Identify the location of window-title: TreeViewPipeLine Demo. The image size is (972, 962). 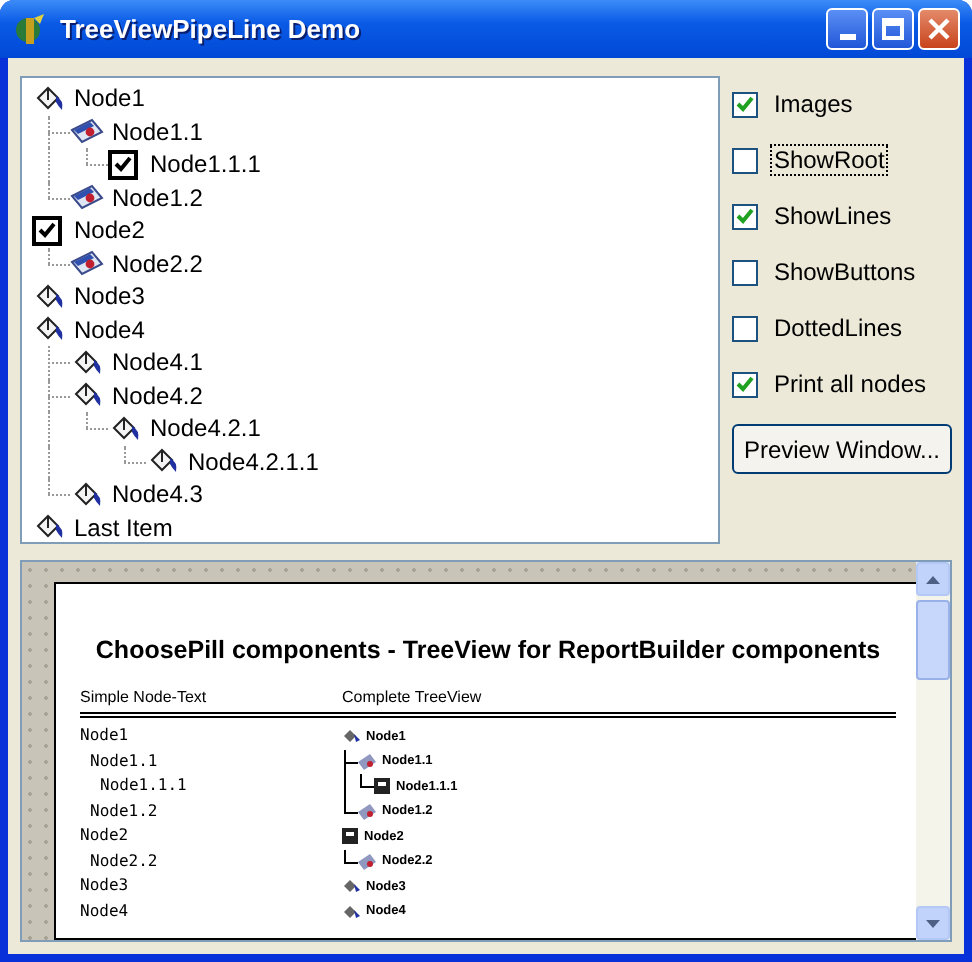
(211, 29).